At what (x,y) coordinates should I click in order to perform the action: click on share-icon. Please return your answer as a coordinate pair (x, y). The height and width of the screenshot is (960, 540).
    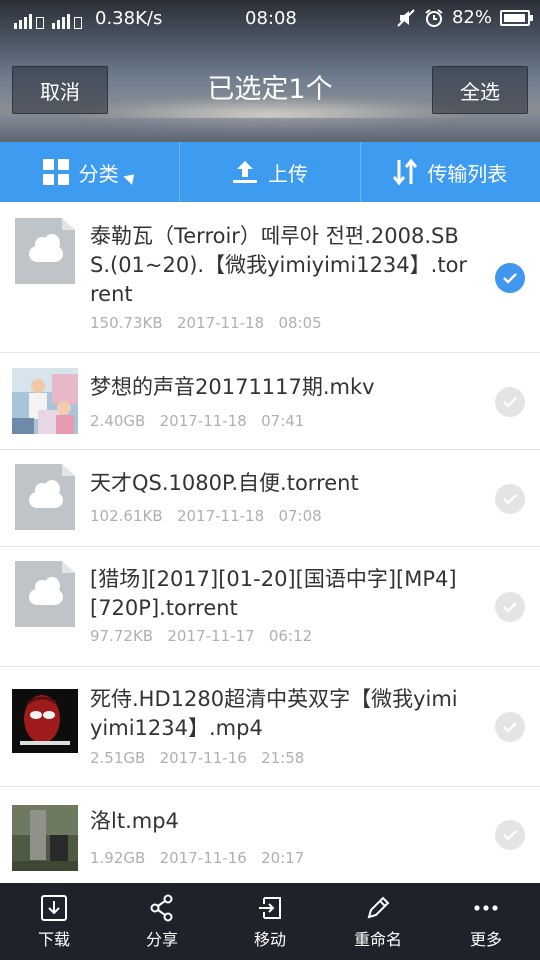
    Looking at the image, I should click on (161, 907).